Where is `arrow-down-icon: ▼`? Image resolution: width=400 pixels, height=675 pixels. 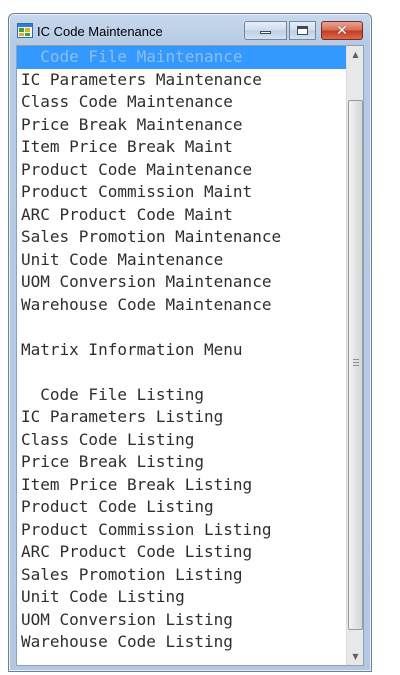
arrow-down-icon: ▼ is located at coordinates (355, 656).